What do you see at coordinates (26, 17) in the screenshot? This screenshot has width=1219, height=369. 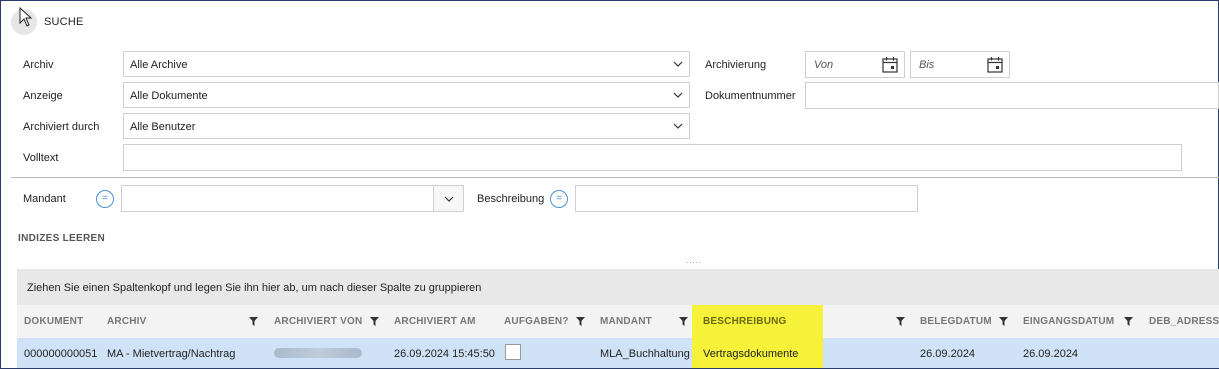 I see `cursor-arrow-icon` at bounding box center [26, 17].